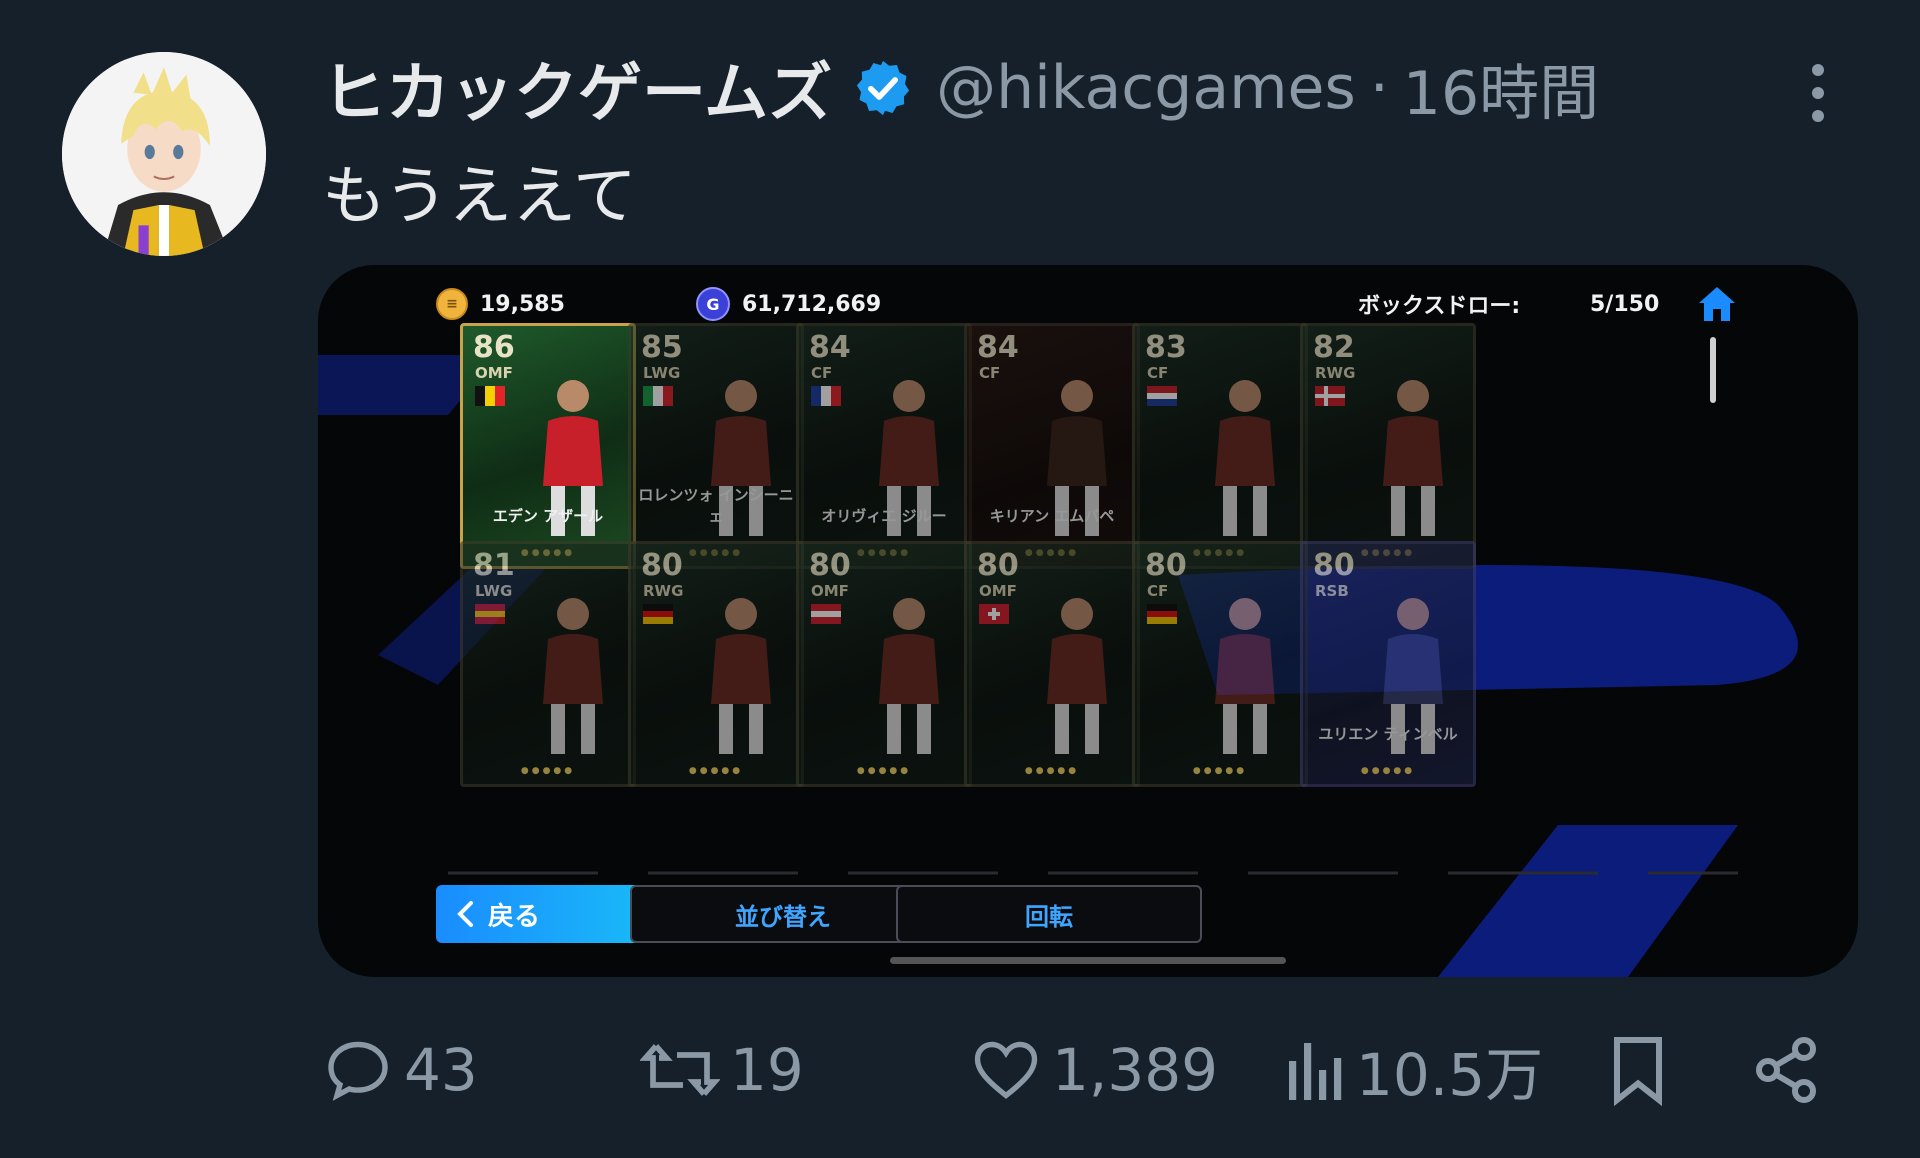 The width and height of the screenshot is (1920, 1158). I want to click on gp-display: G 61,712,669, so click(788, 304).